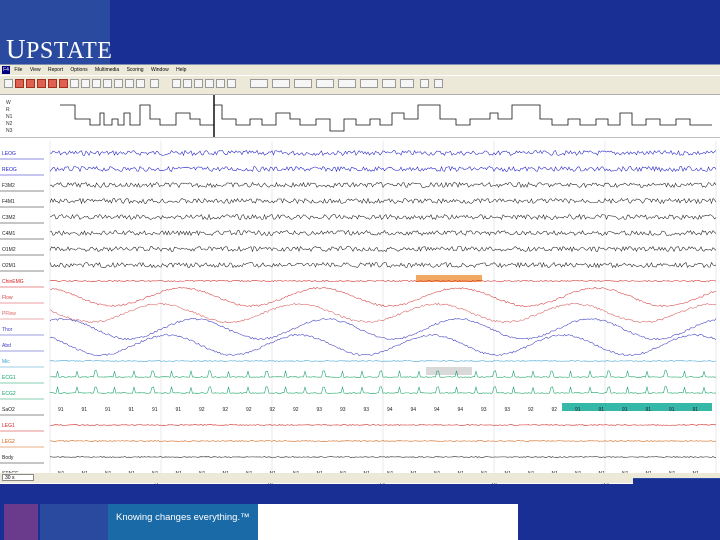 The width and height of the screenshot is (720, 540). I want to click on footer-white-block, so click(388, 522).